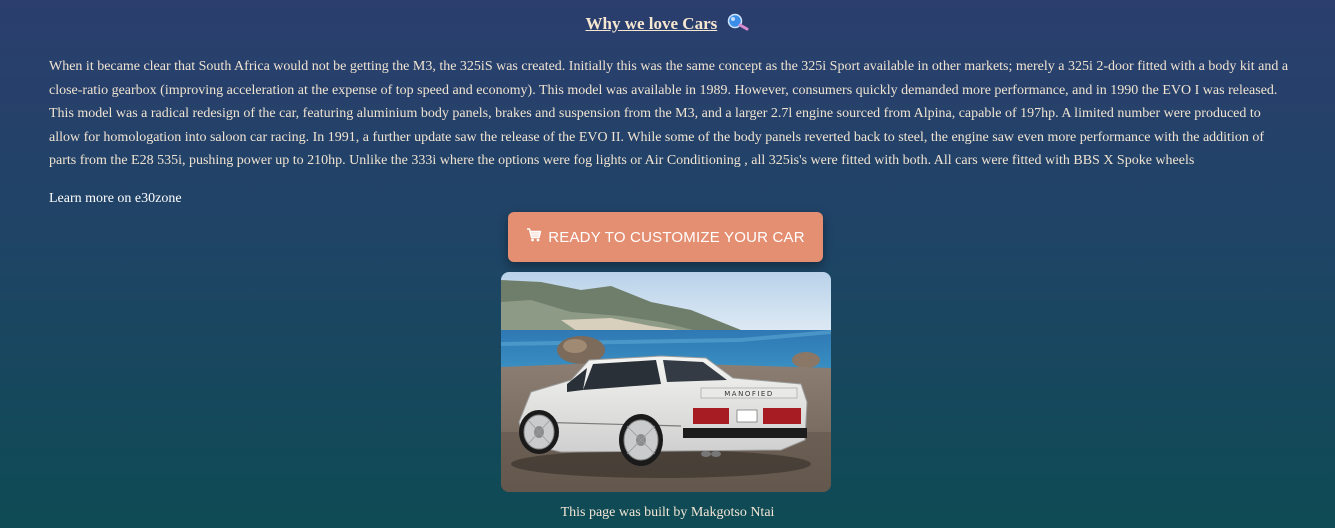 This screenshot has width=1335, height=528. I want to click on learn-more-link: Learn more on e30zone, so click(115, 199).